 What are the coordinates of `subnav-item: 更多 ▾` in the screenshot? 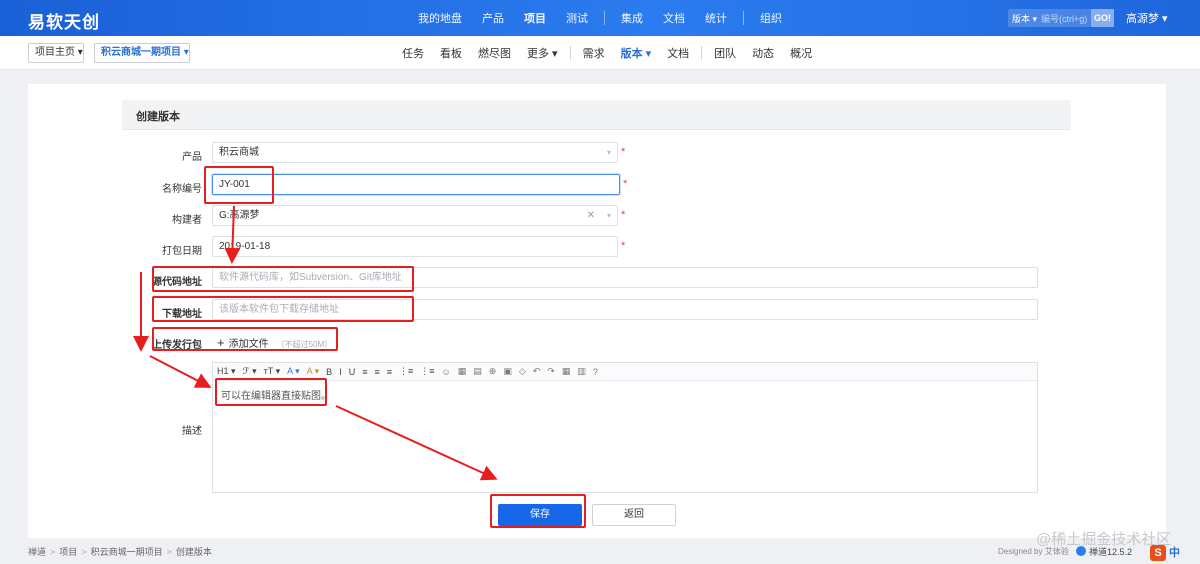 It's located at (542, 53).